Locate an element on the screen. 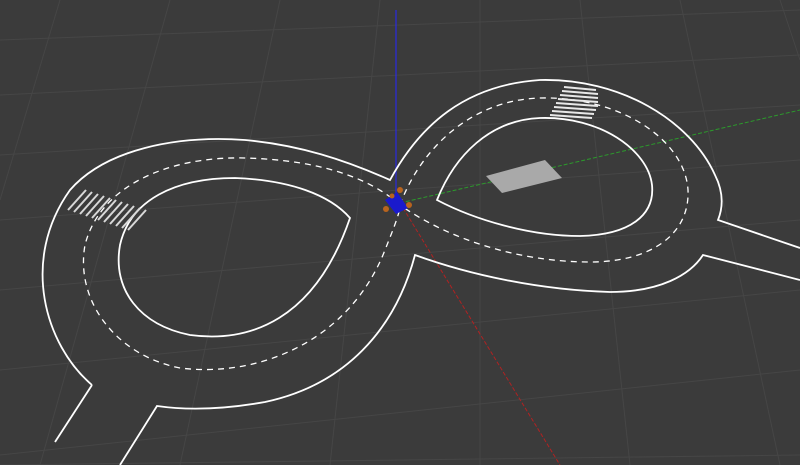  parking-pad is located at coordinates (524, 176).